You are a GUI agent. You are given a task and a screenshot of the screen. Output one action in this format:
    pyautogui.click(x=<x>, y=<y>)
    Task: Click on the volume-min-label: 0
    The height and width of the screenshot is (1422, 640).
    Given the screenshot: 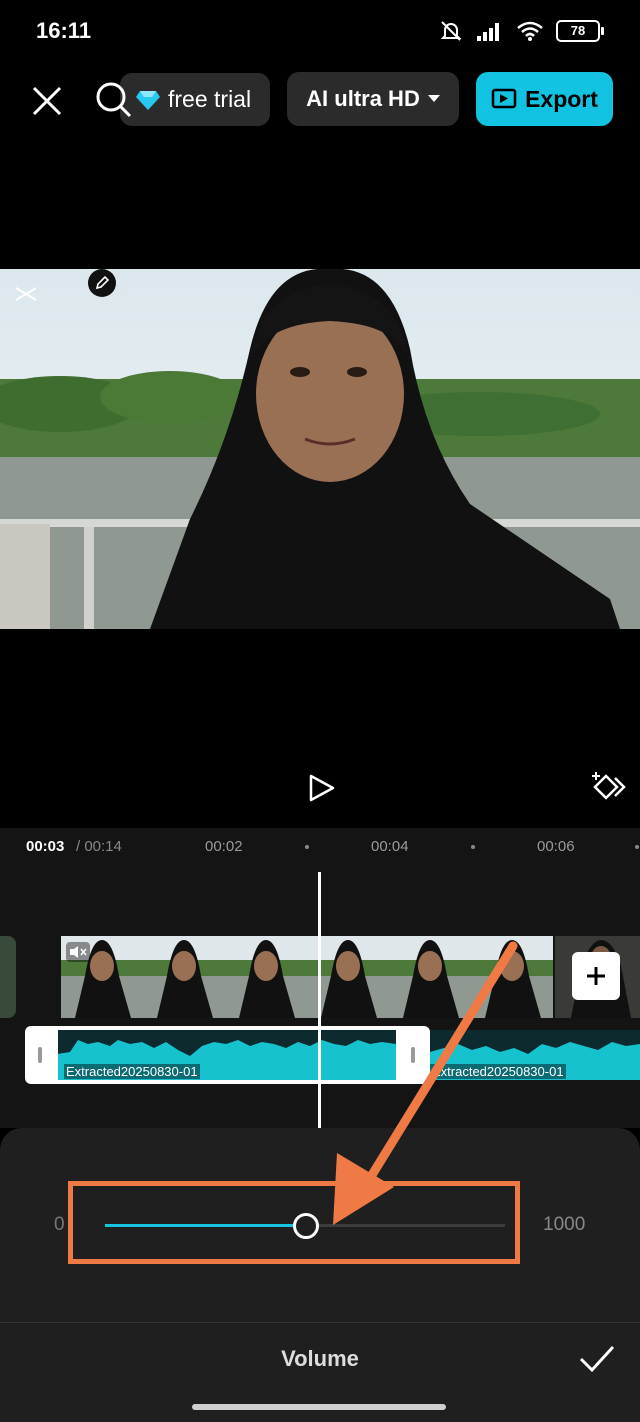 What is the action you would take?
    pyautogui.click(x=59, y=1224)
    